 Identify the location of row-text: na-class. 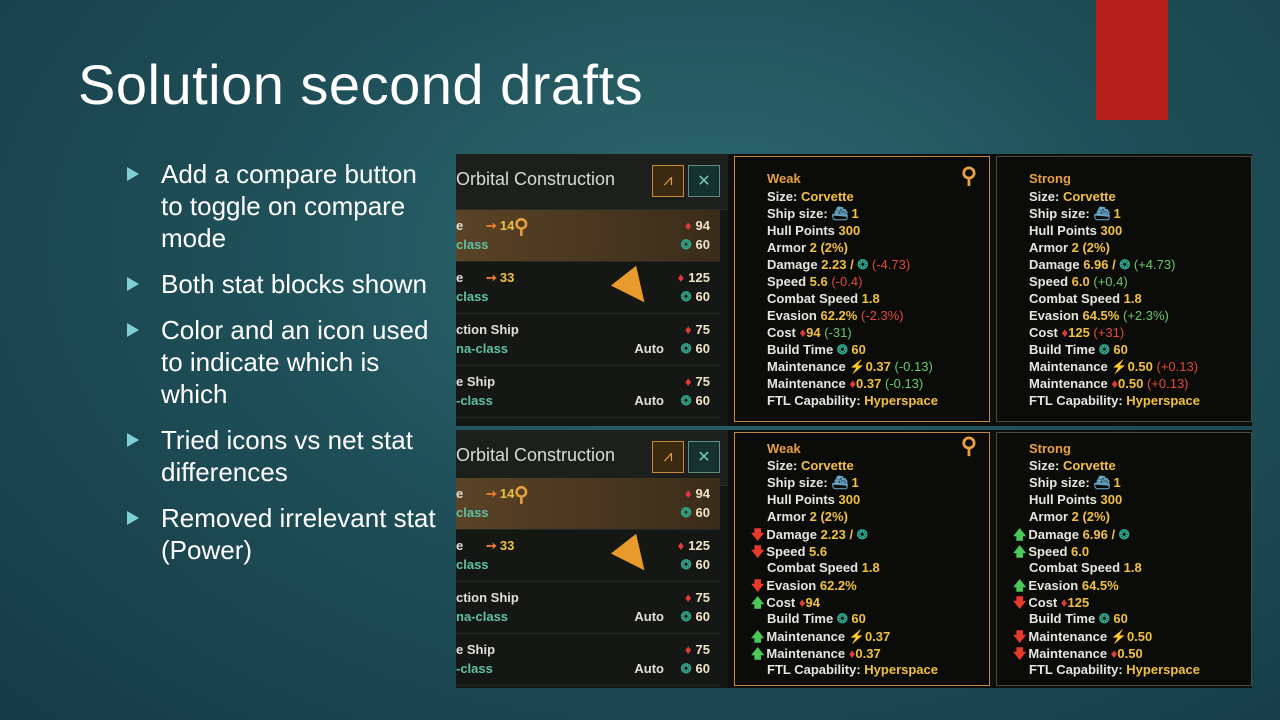
(482, 348).